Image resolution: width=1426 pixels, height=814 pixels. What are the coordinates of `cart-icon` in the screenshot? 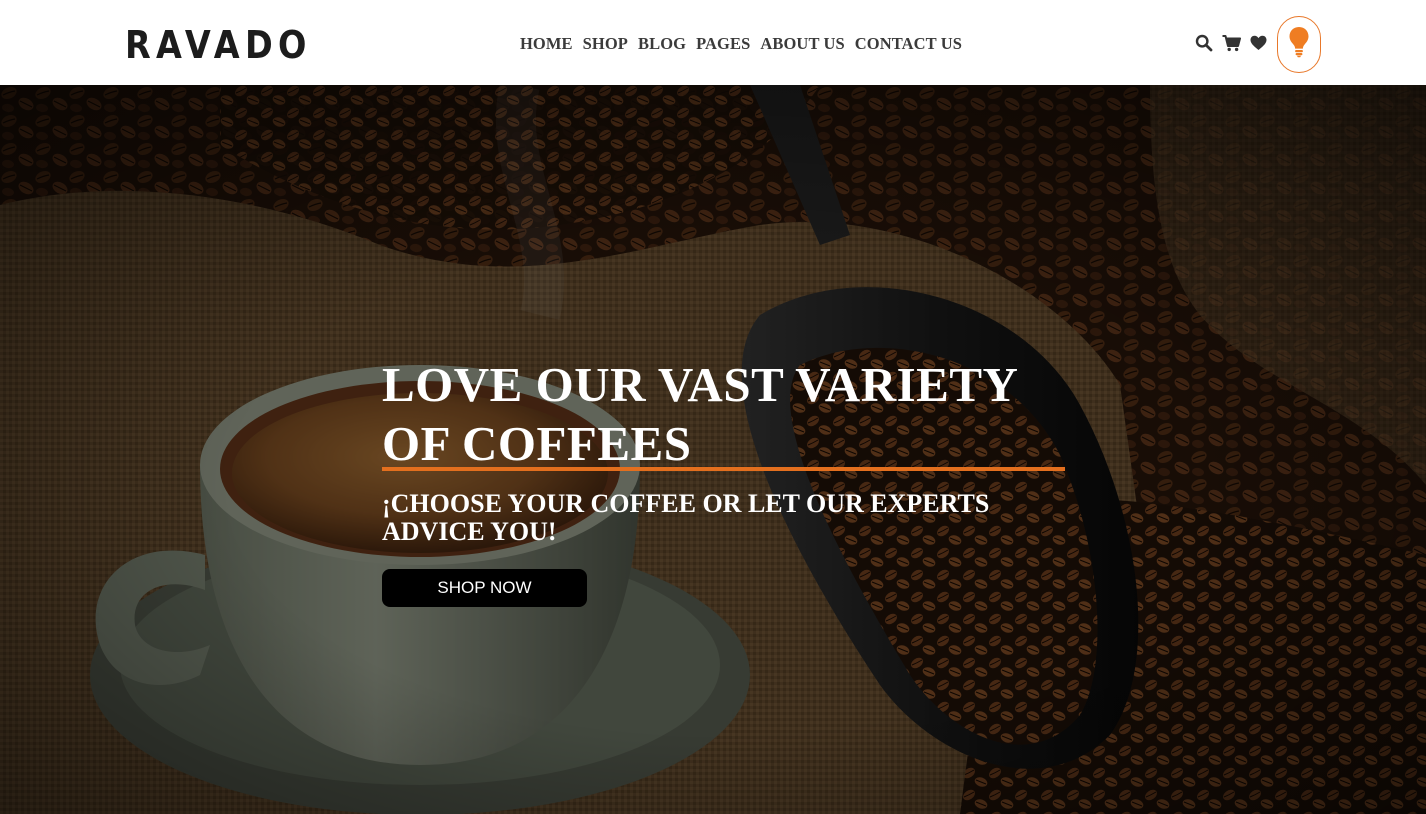 It's located at (1231, 45).